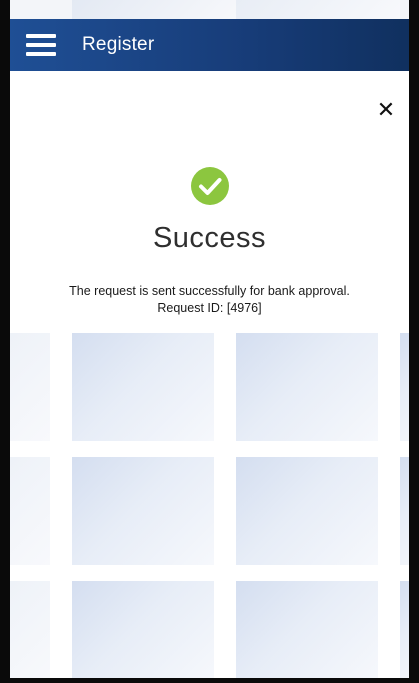 Image resolution: width=419 pixels, height=683 pixels. What do you see at coordinates (386, 110) in the screenshot?
I see `close-icon: ✕` at bounding box center [386, 110].